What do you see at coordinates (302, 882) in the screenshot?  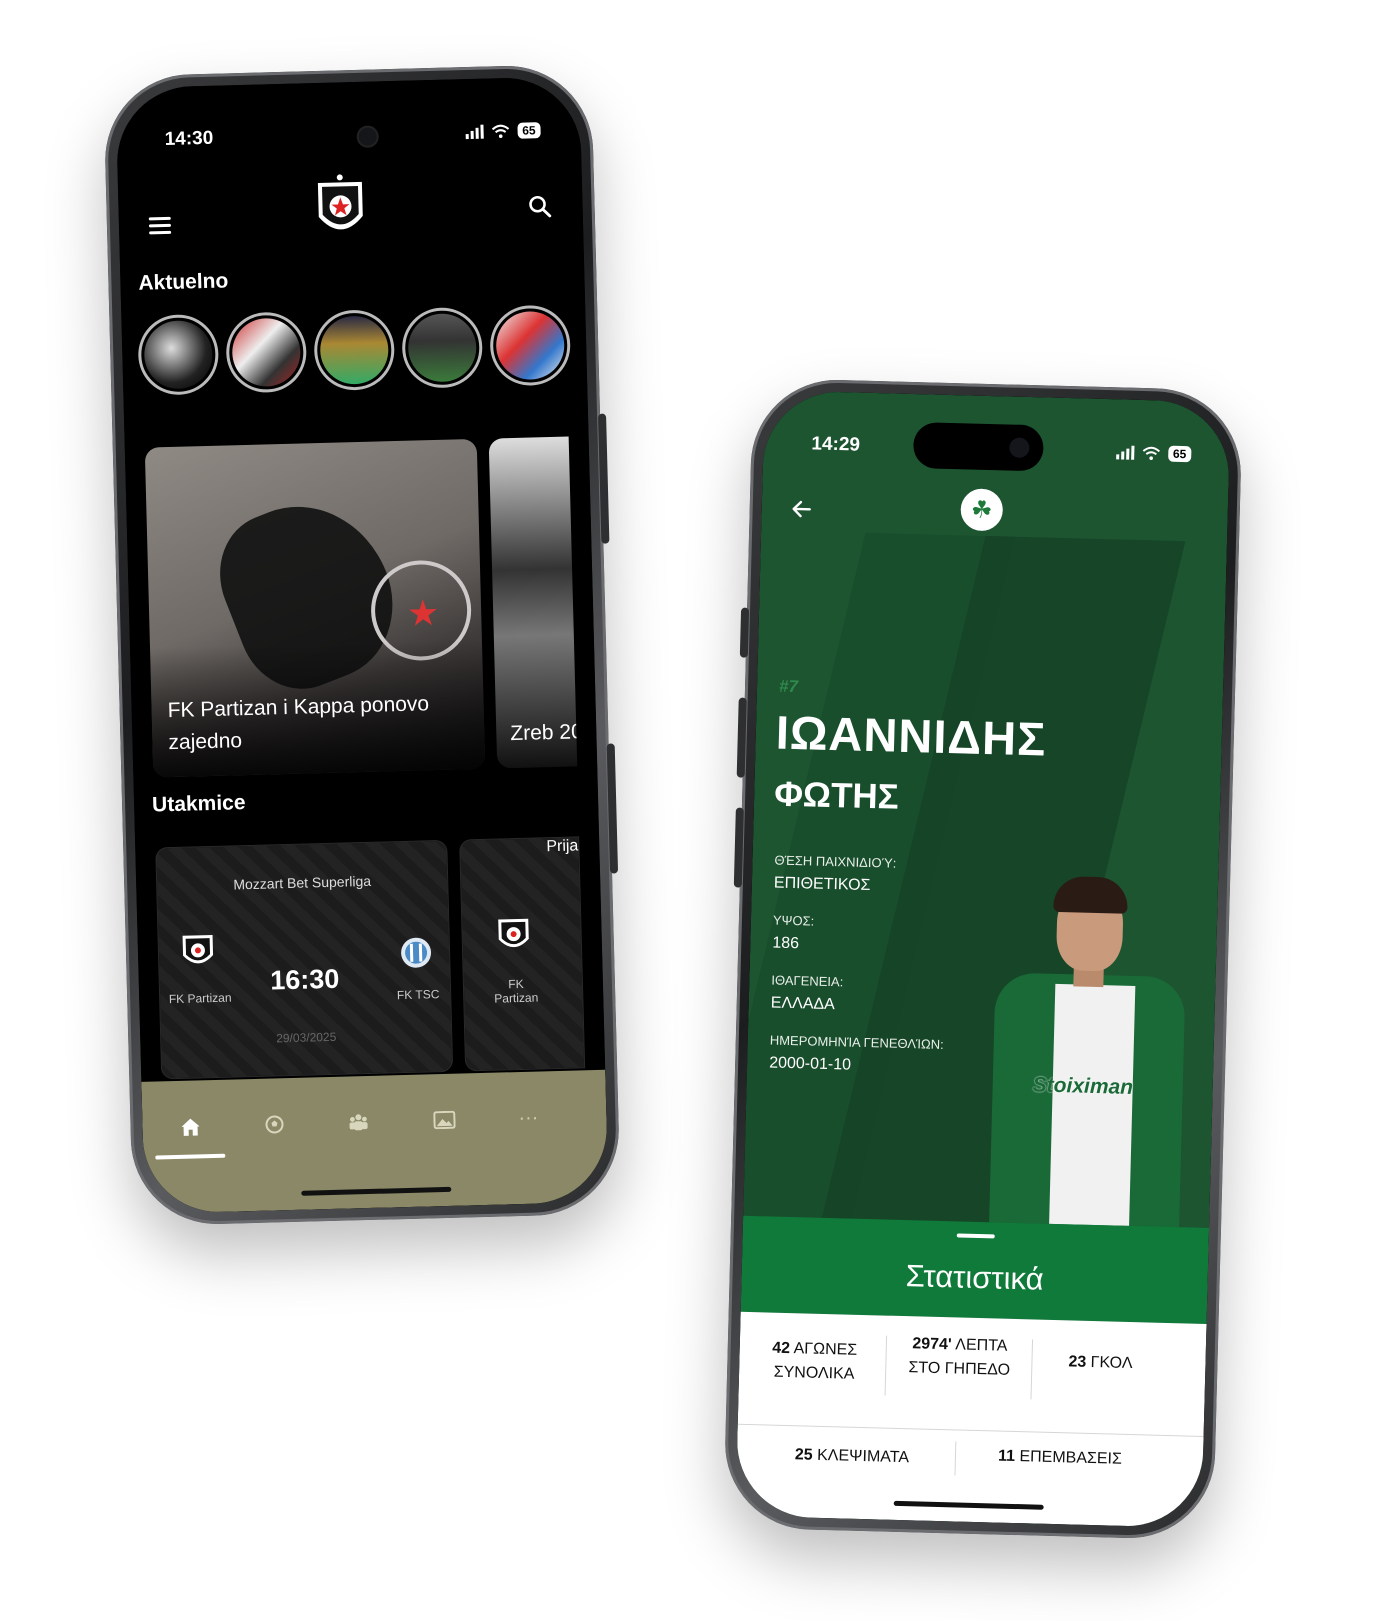 I see `match-league: Mozzart Bet Superliga` at bounding box center [302, 882].